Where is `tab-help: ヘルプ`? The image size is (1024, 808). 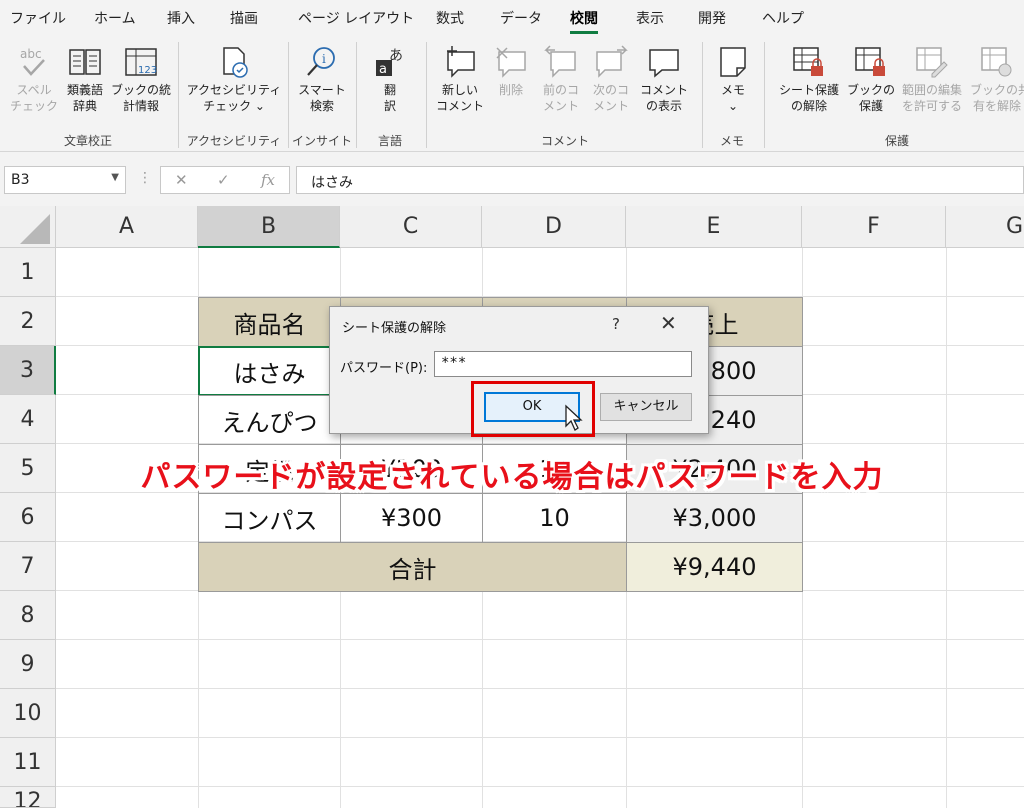
tab-help: ヘルプ is located at coordinates (783, 18).